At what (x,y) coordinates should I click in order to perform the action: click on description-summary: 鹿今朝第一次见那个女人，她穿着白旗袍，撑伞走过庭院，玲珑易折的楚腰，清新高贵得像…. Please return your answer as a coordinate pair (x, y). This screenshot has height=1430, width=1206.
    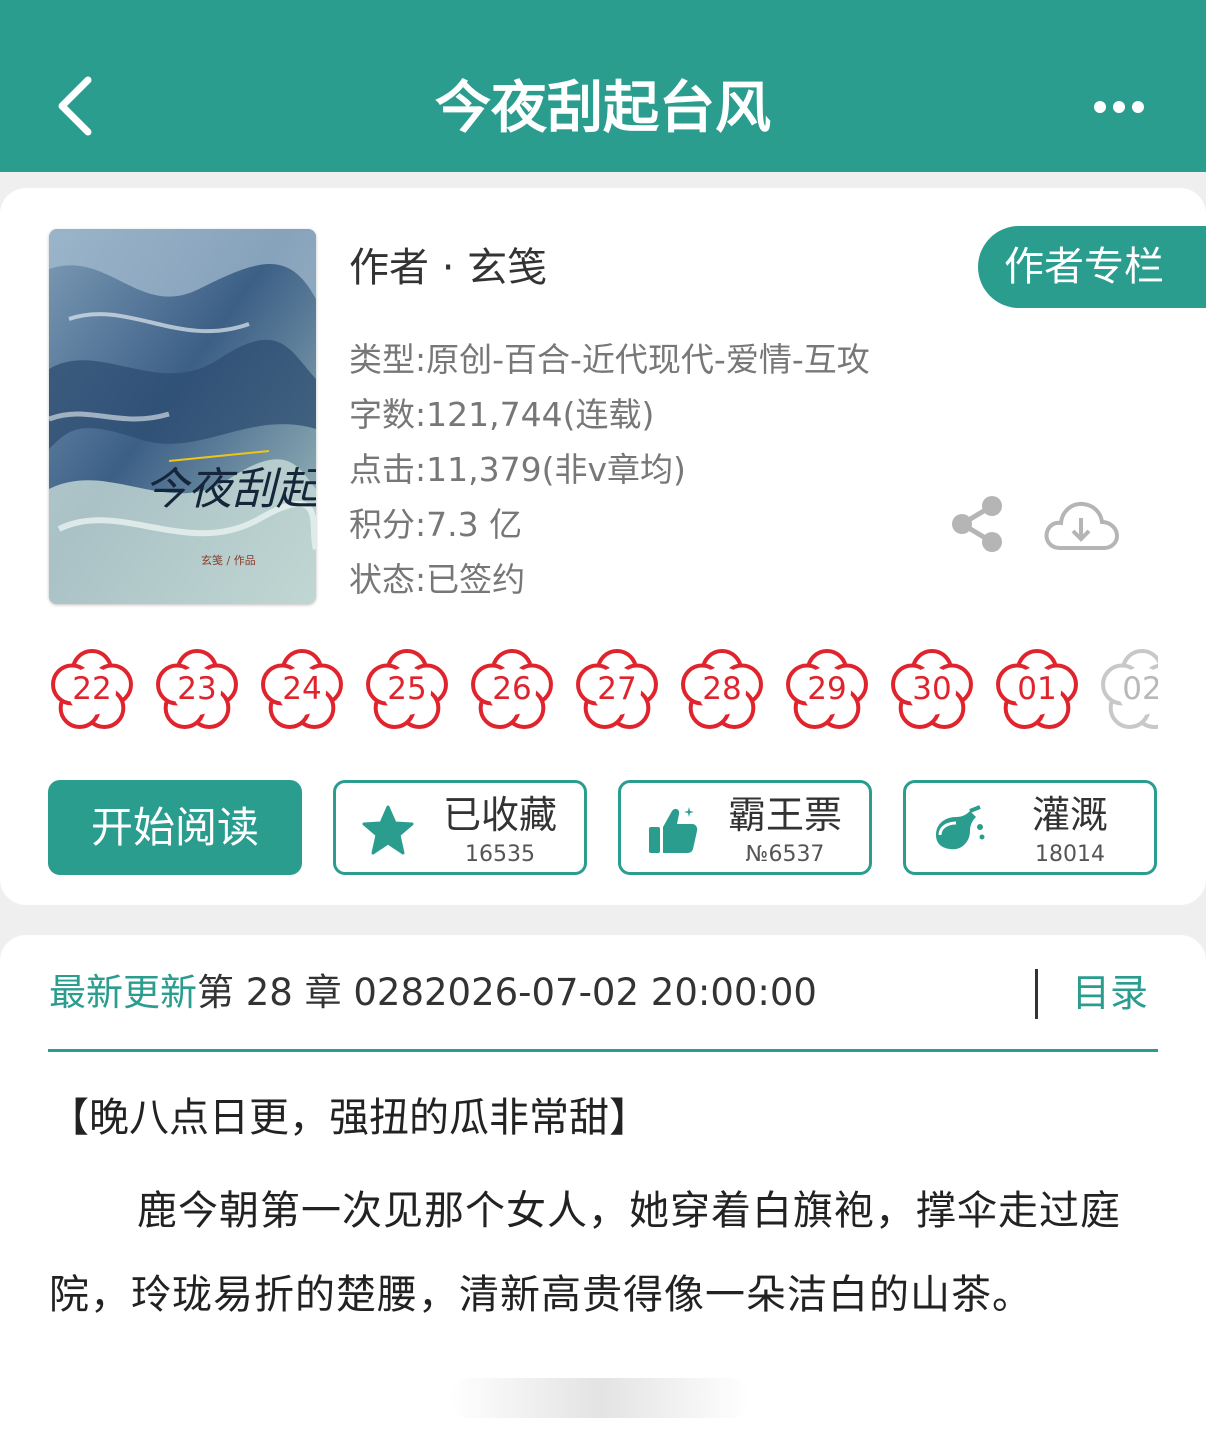
    Looking at the image, I should click on (585, 1253).